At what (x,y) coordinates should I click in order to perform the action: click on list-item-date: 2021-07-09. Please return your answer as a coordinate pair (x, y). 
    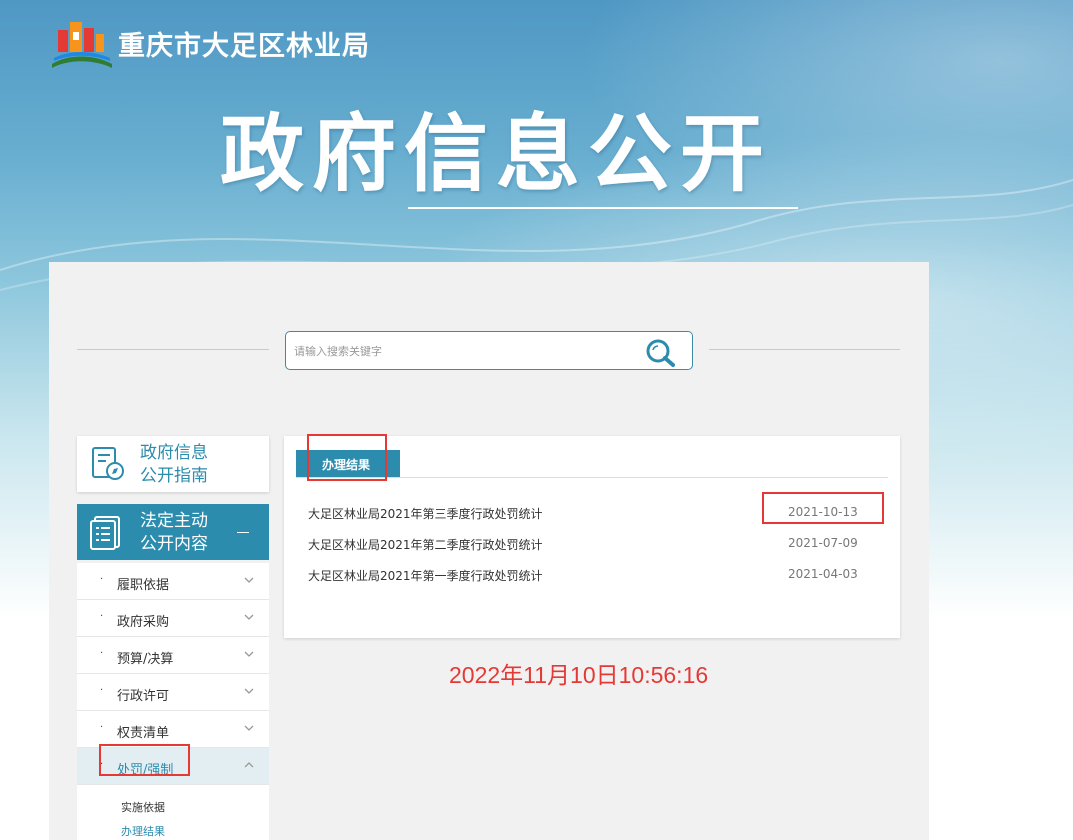
    Looking at the image, I should click on (823, 543).